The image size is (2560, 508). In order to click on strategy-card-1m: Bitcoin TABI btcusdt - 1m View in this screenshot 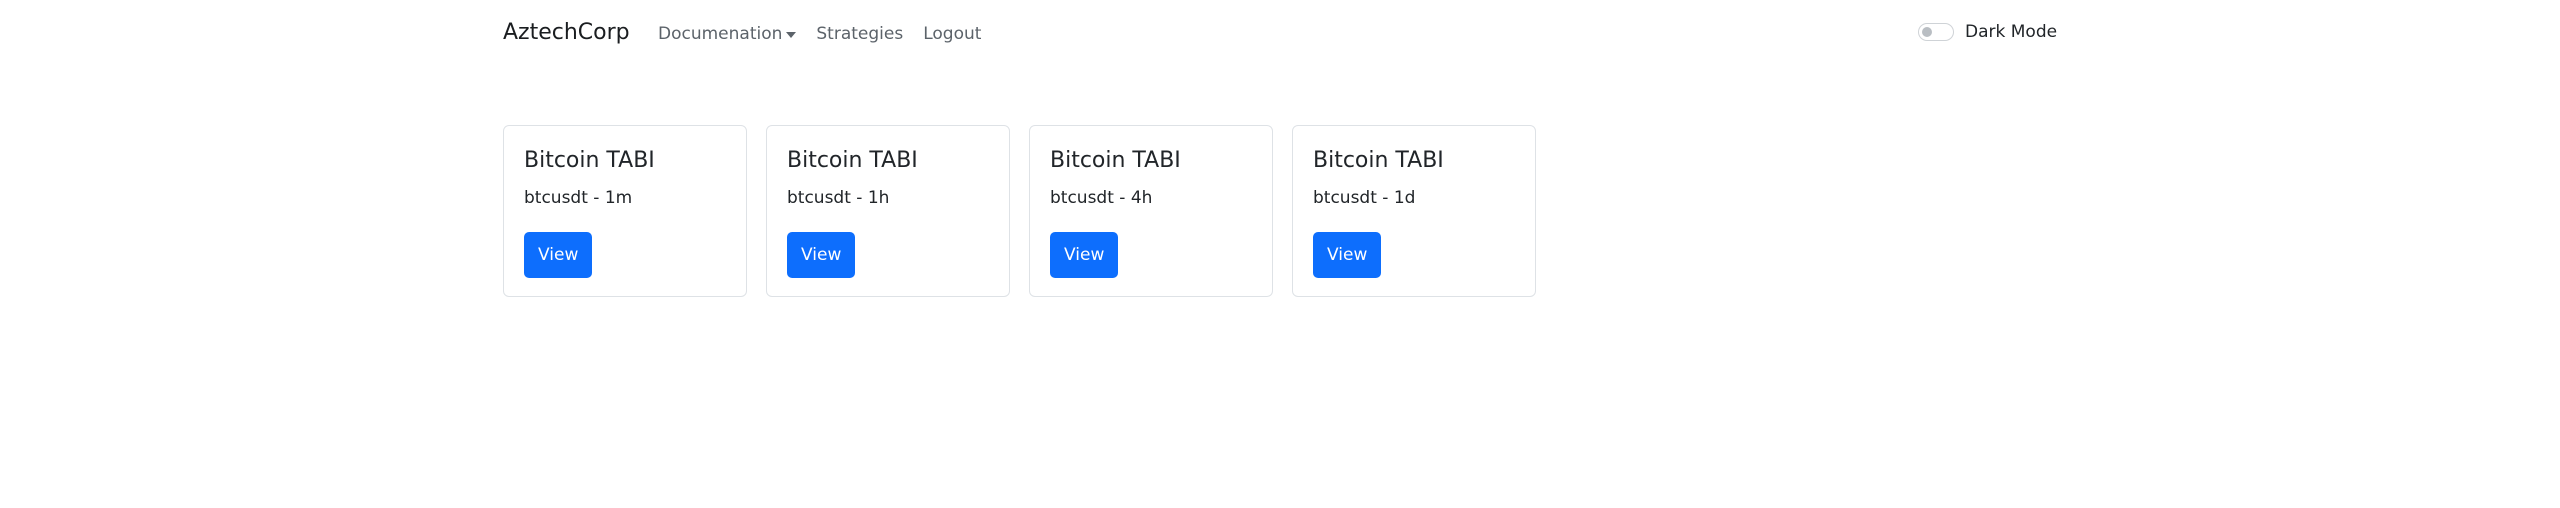, I will do `click(625, 211)`.